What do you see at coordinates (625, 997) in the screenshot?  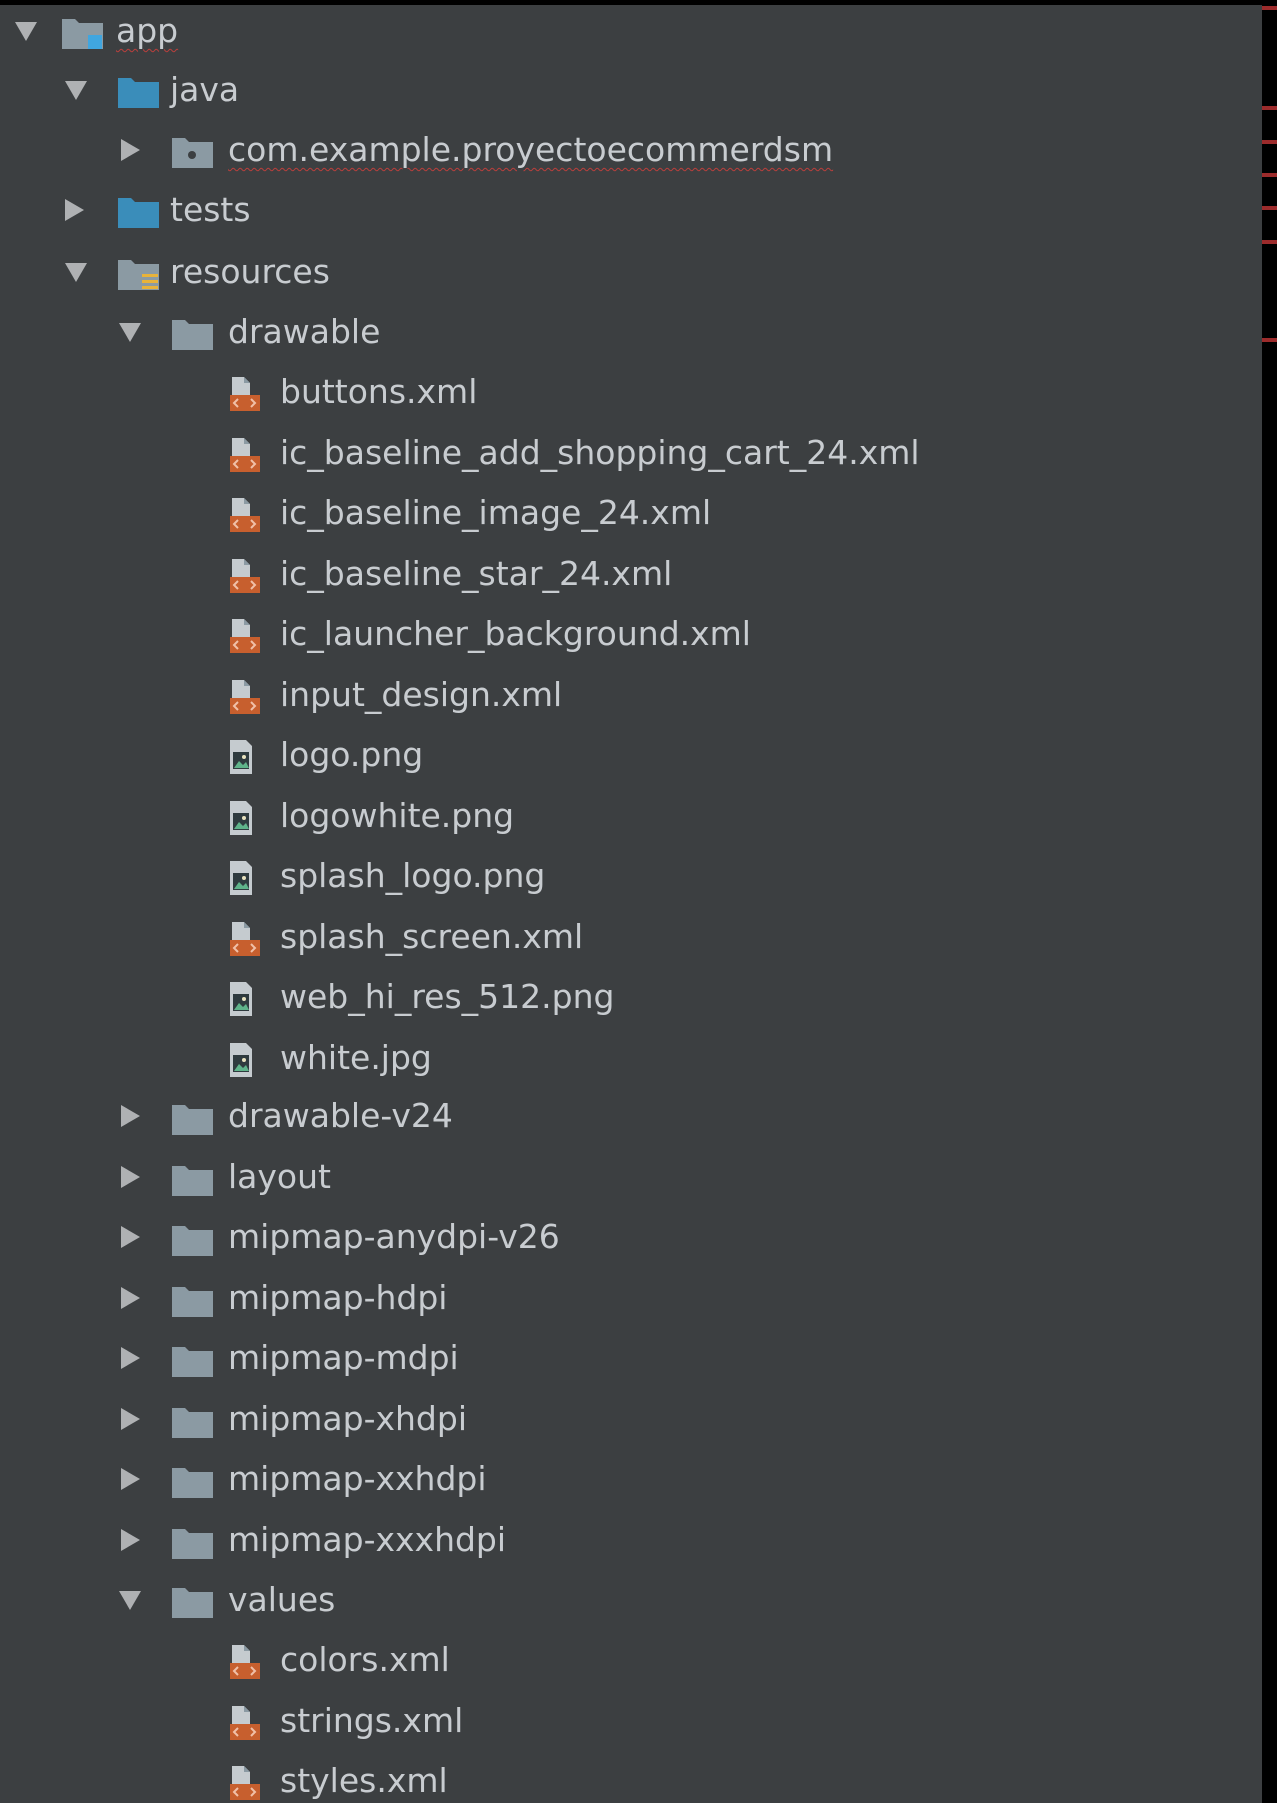 I see `tree-node-file-10: web_hi_res_512.png` at bounding box center [625, 997].